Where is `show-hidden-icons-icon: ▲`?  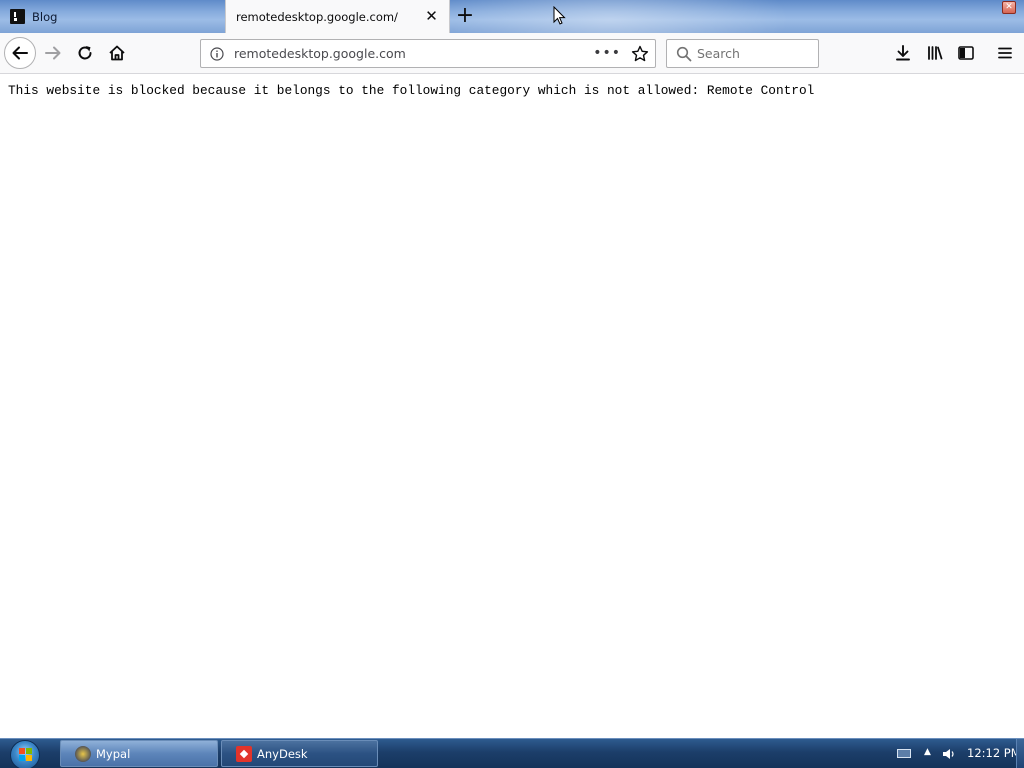
show-hidden-icons-icon: ▲ is located at coordinates (927, 752).